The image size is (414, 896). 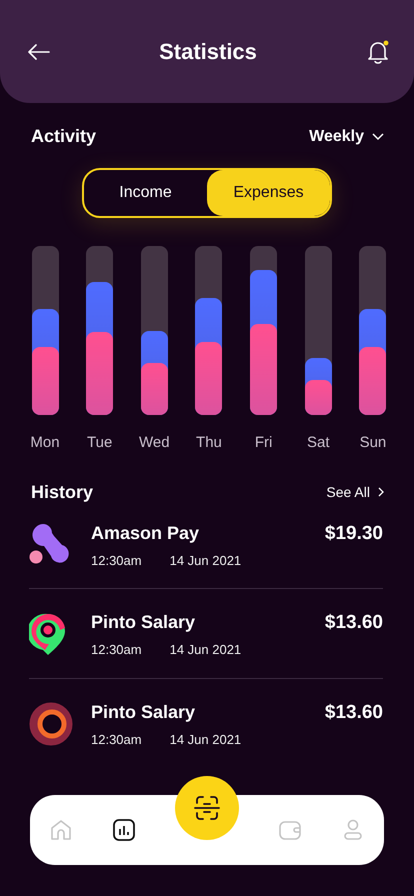 I want to click on tab: Expenses, so click(x=268, y=193).